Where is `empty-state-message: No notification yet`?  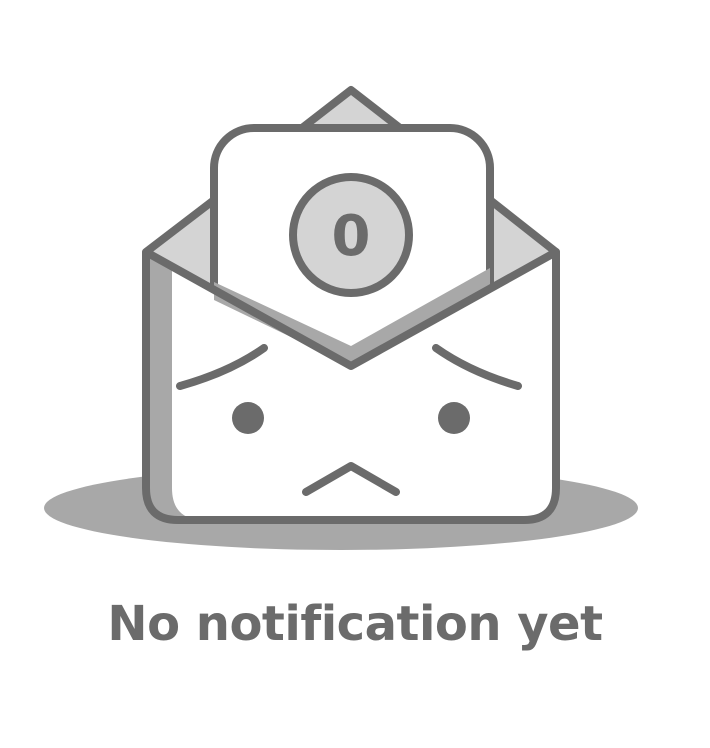
empty-state-message: No notification yet is located at coordinates (355, 624).